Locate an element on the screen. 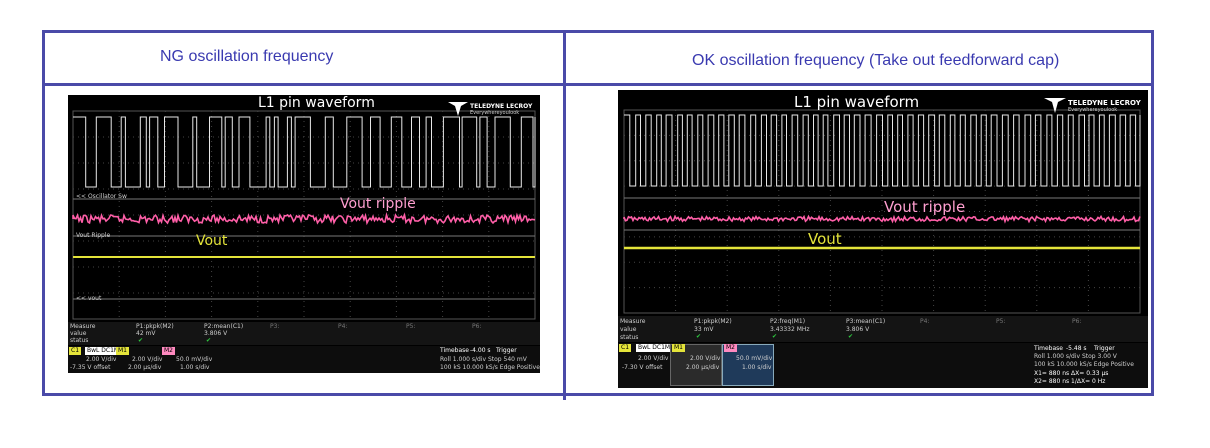  chip-c1-mode: BwL DC1M is located at coordinates (654, 348).